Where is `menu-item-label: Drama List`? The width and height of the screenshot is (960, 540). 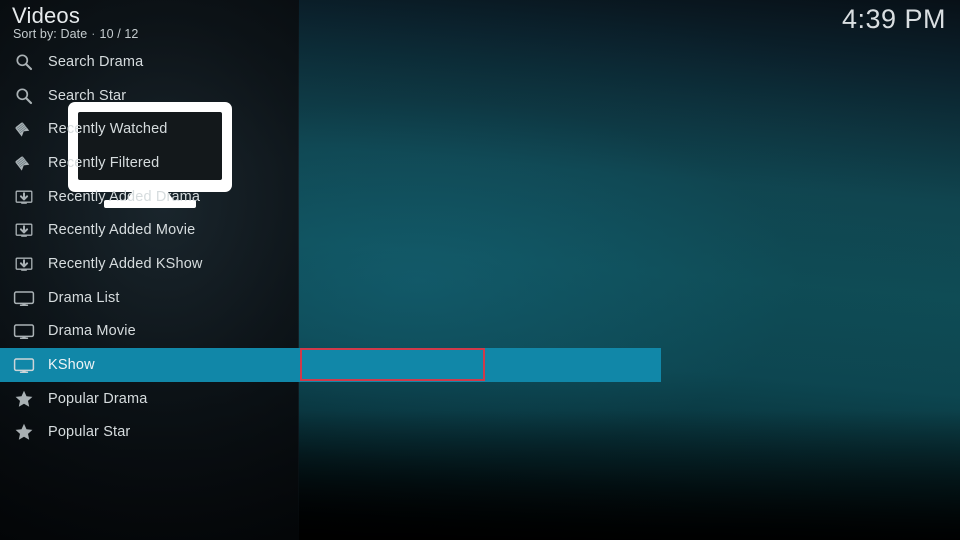
menu-item-label: Drama List is located at coordinates (84, 297).